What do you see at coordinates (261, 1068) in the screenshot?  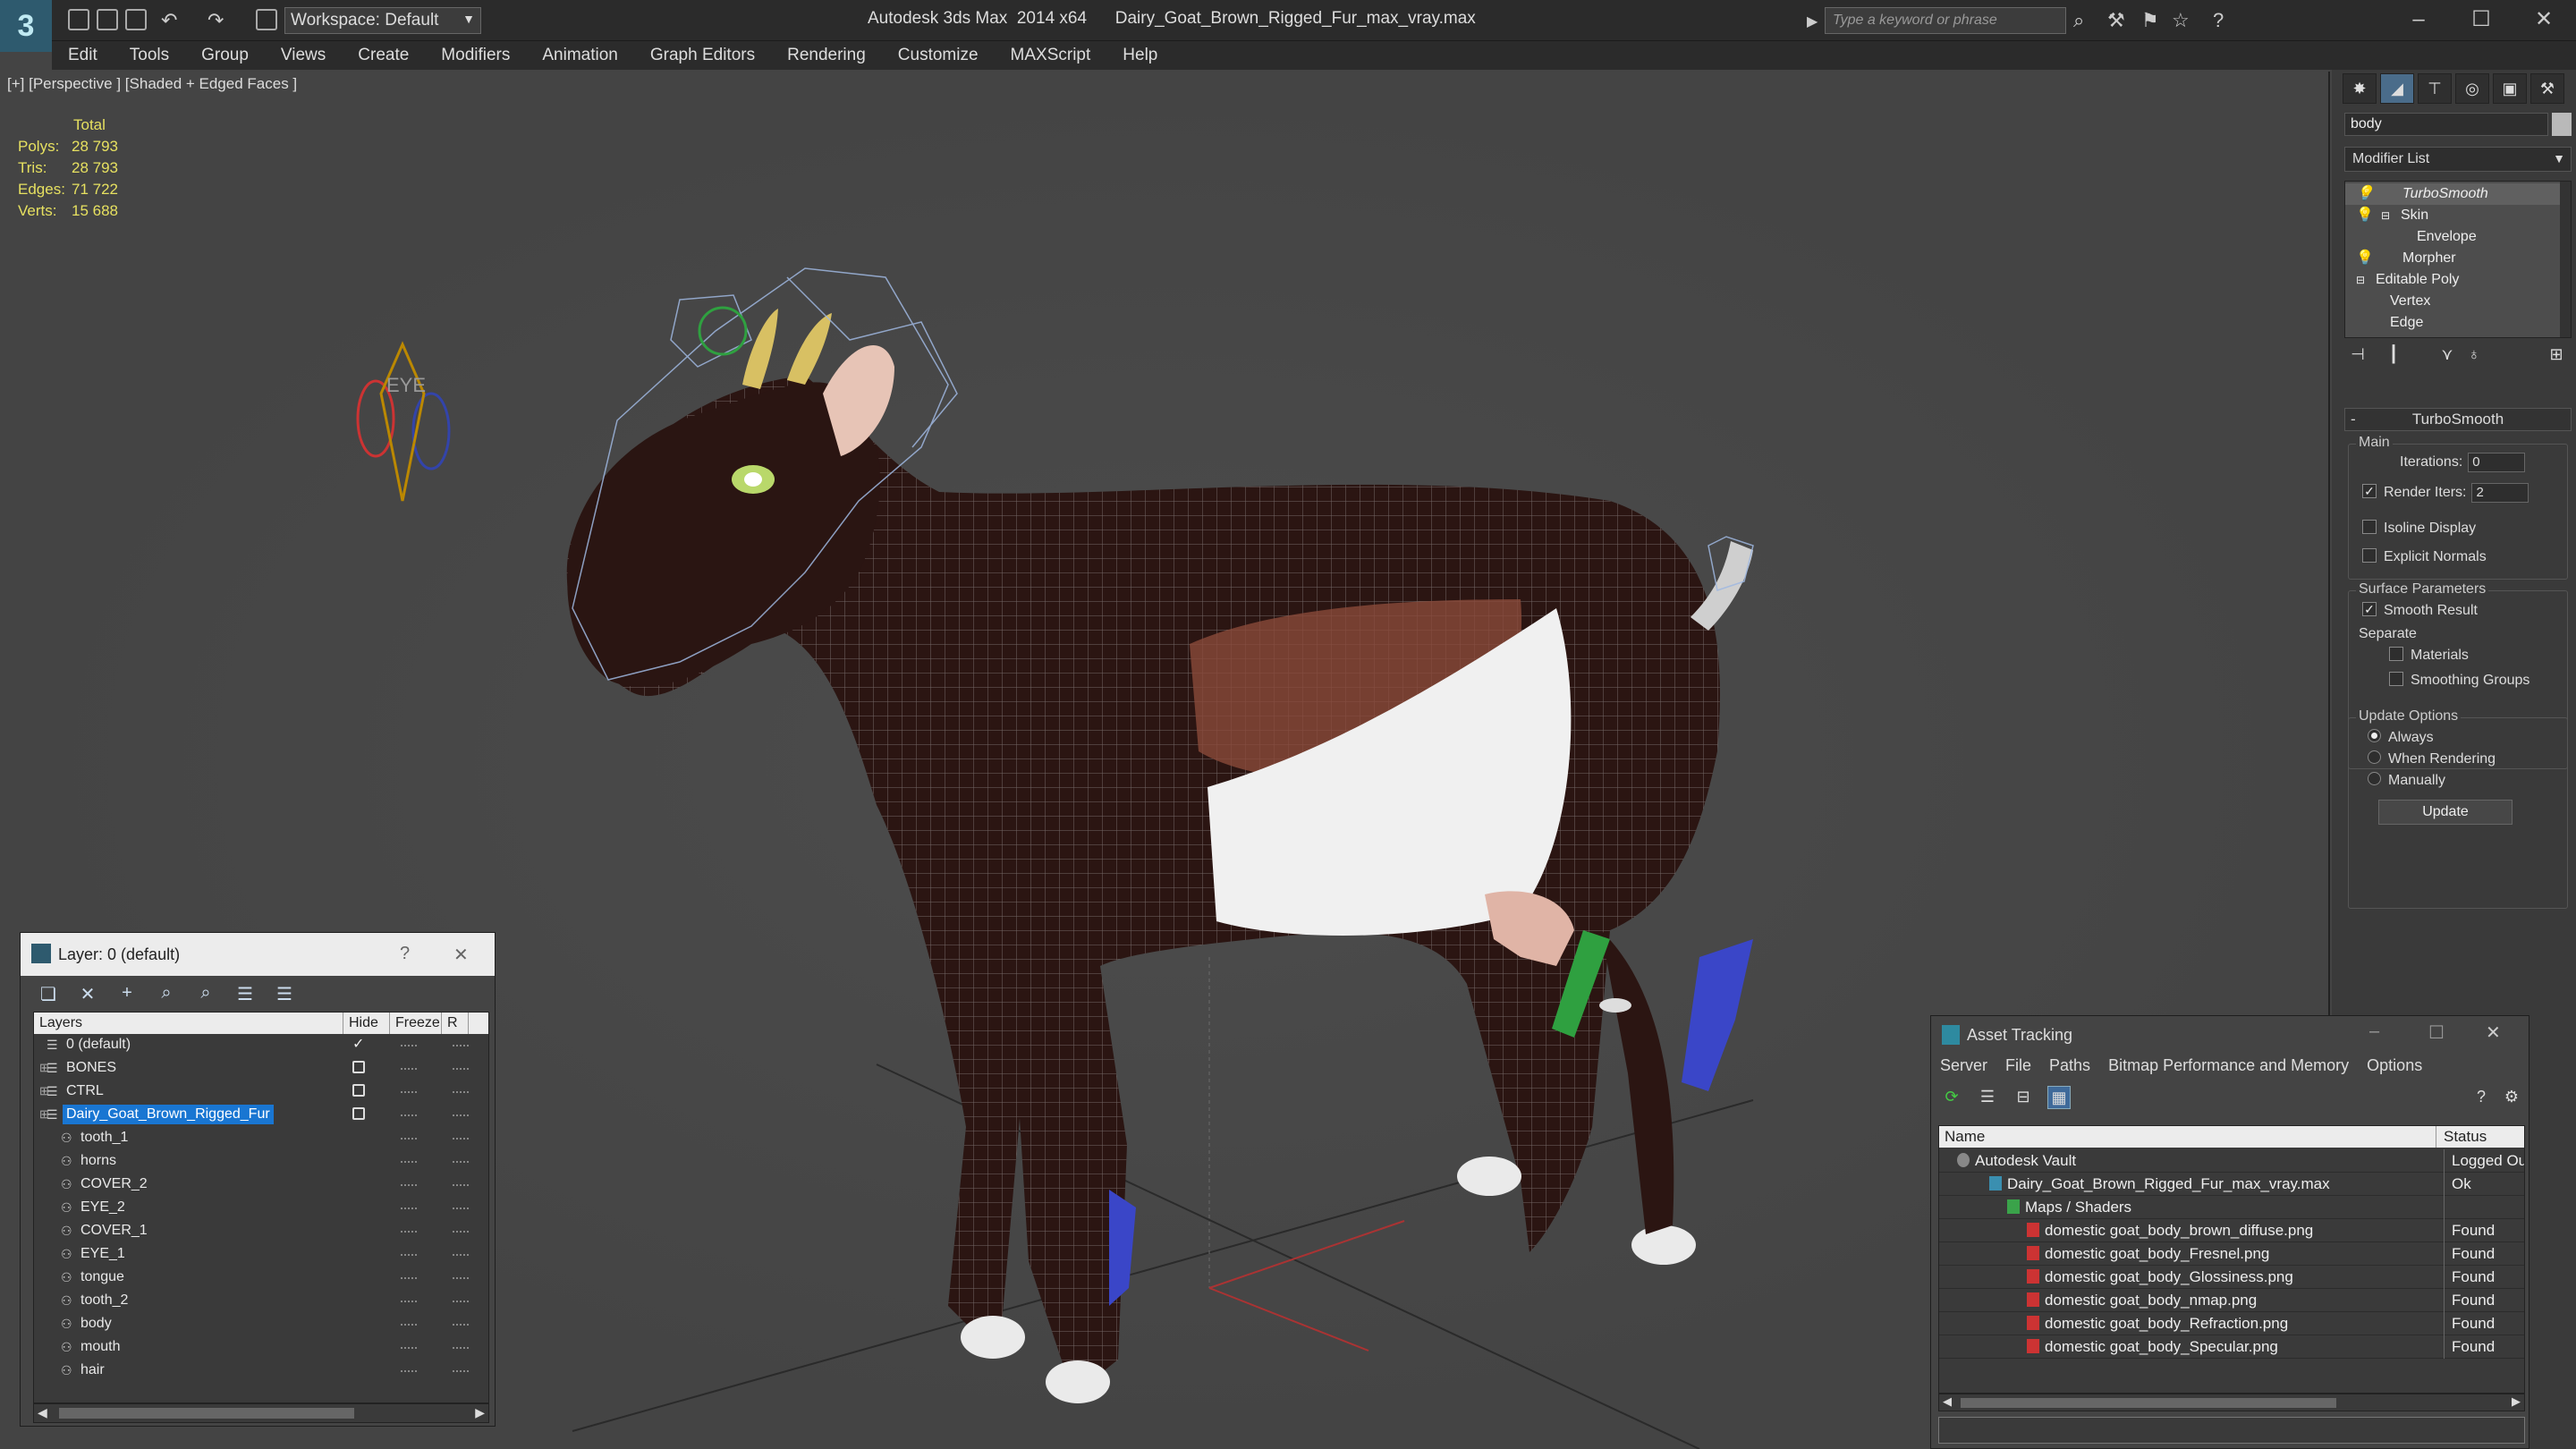 I see `layer-row: ⊞ ☰ BONES` at bounding box center [261, 1068].